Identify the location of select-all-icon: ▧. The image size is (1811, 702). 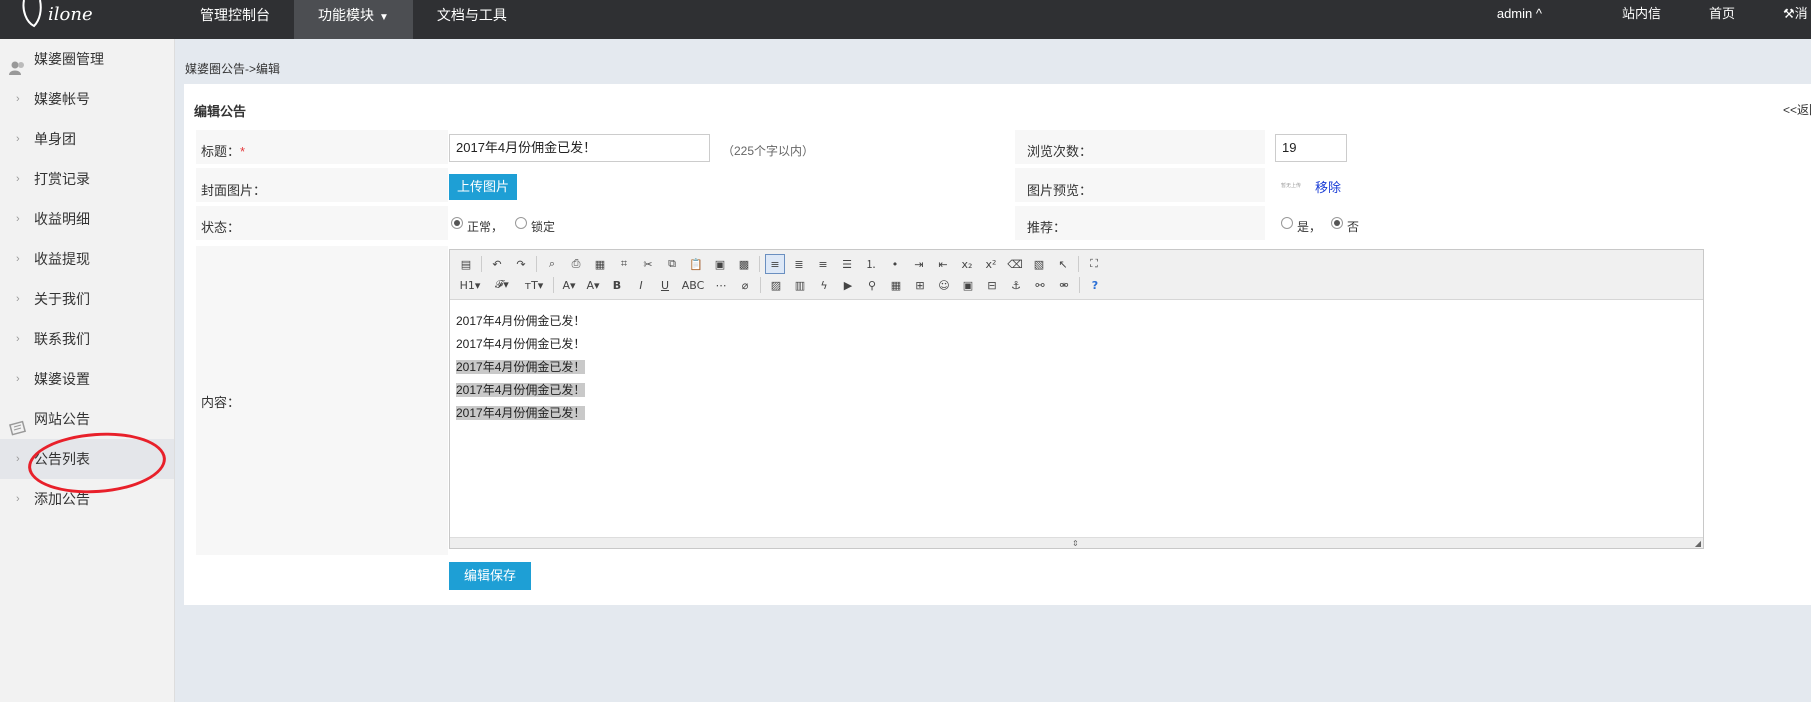
(1039, 264).